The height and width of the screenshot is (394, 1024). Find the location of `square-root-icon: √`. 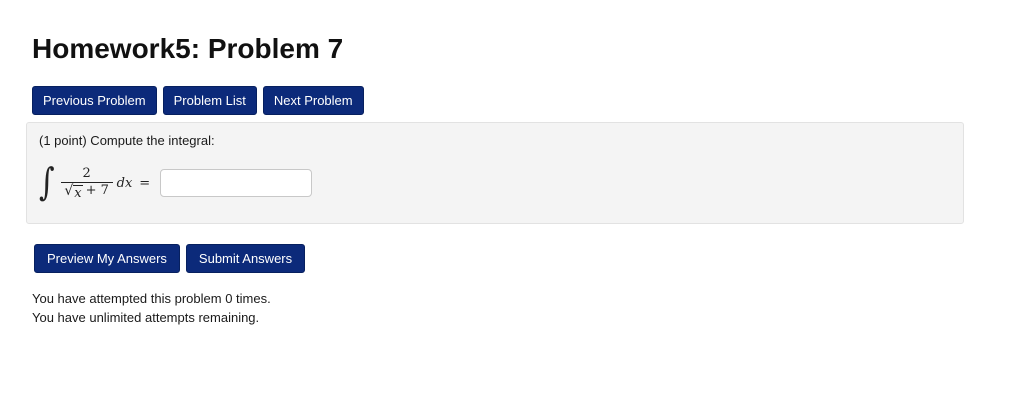

square-root-icon: √ is located at coordinates (69, 190).